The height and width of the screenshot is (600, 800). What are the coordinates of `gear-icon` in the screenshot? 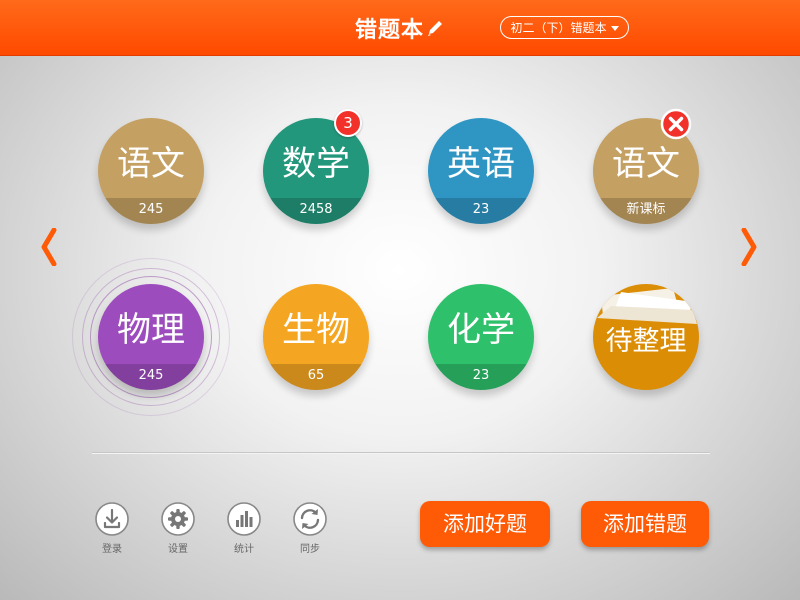 It's located at (178, 519).